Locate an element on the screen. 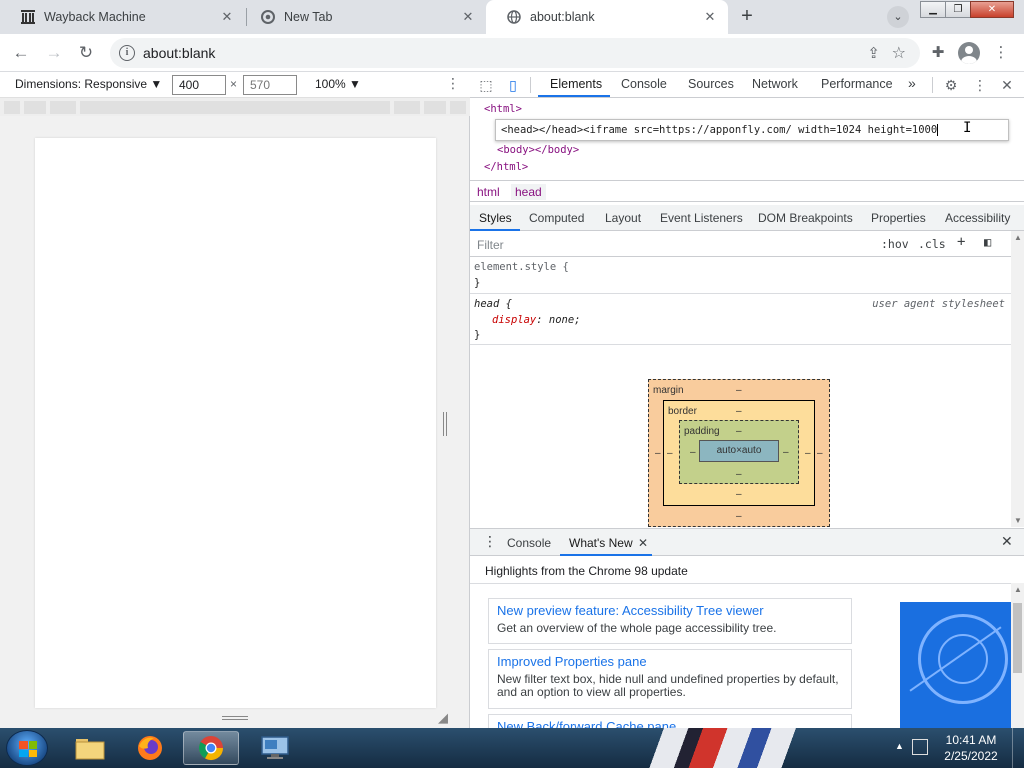 The image size is (1024, 768). tab-layout: Layout is located at coordinates (623, 218).